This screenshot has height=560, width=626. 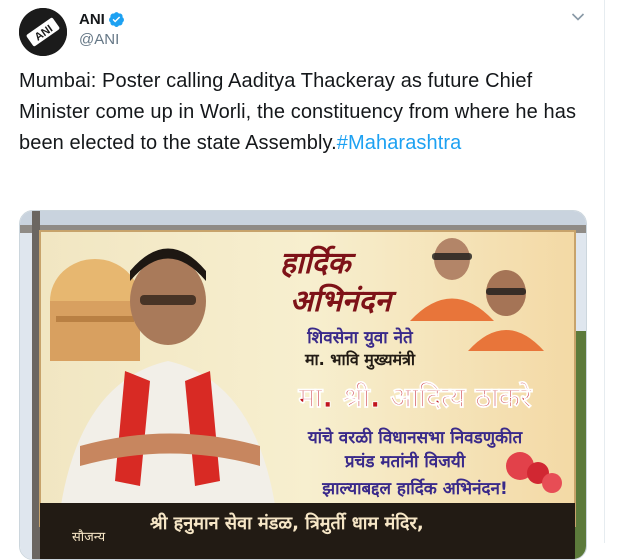 What do you see at coordinates (318, 263) in the screenshot?
I see `poster-headline-1: हार्दिक` at bounding box center [318, 263].